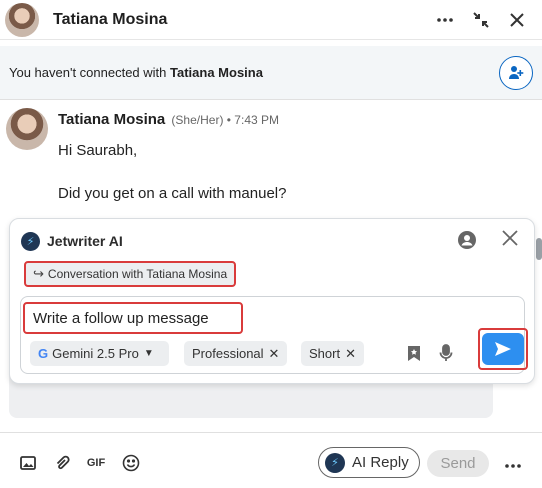  Describe the element at coordinates (131, 463) in the screenshot. I see `emoji-icon` at that location.